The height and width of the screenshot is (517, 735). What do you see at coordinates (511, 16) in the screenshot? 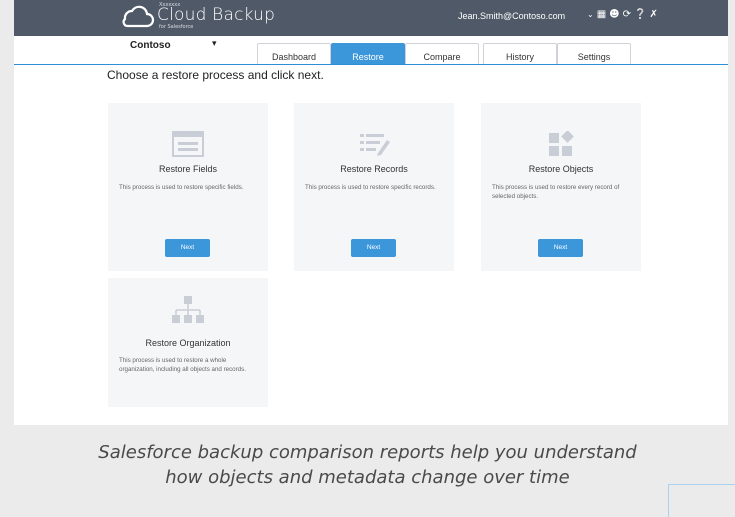
I see `user-email: Jean.Smith@Contoso.com` at bounding box center [511, 16].